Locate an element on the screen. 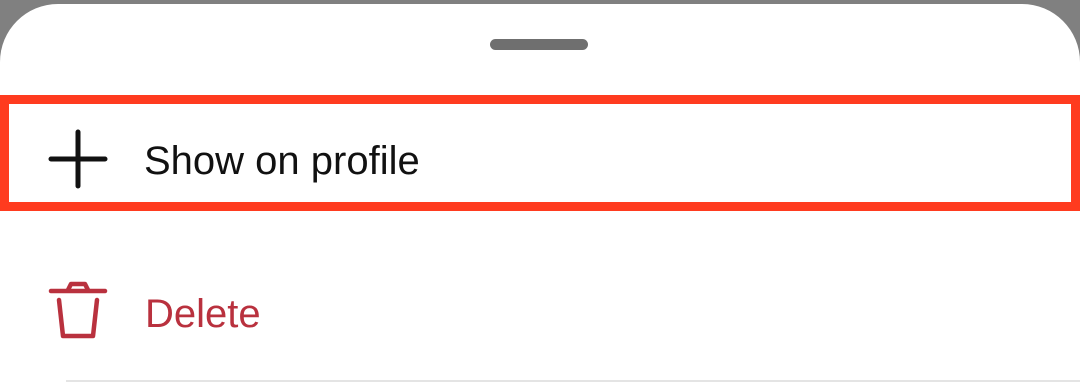 Image resolution: width=1080 pixels, height=388 pixels. drag-handle is located at coordinates (539, 44).